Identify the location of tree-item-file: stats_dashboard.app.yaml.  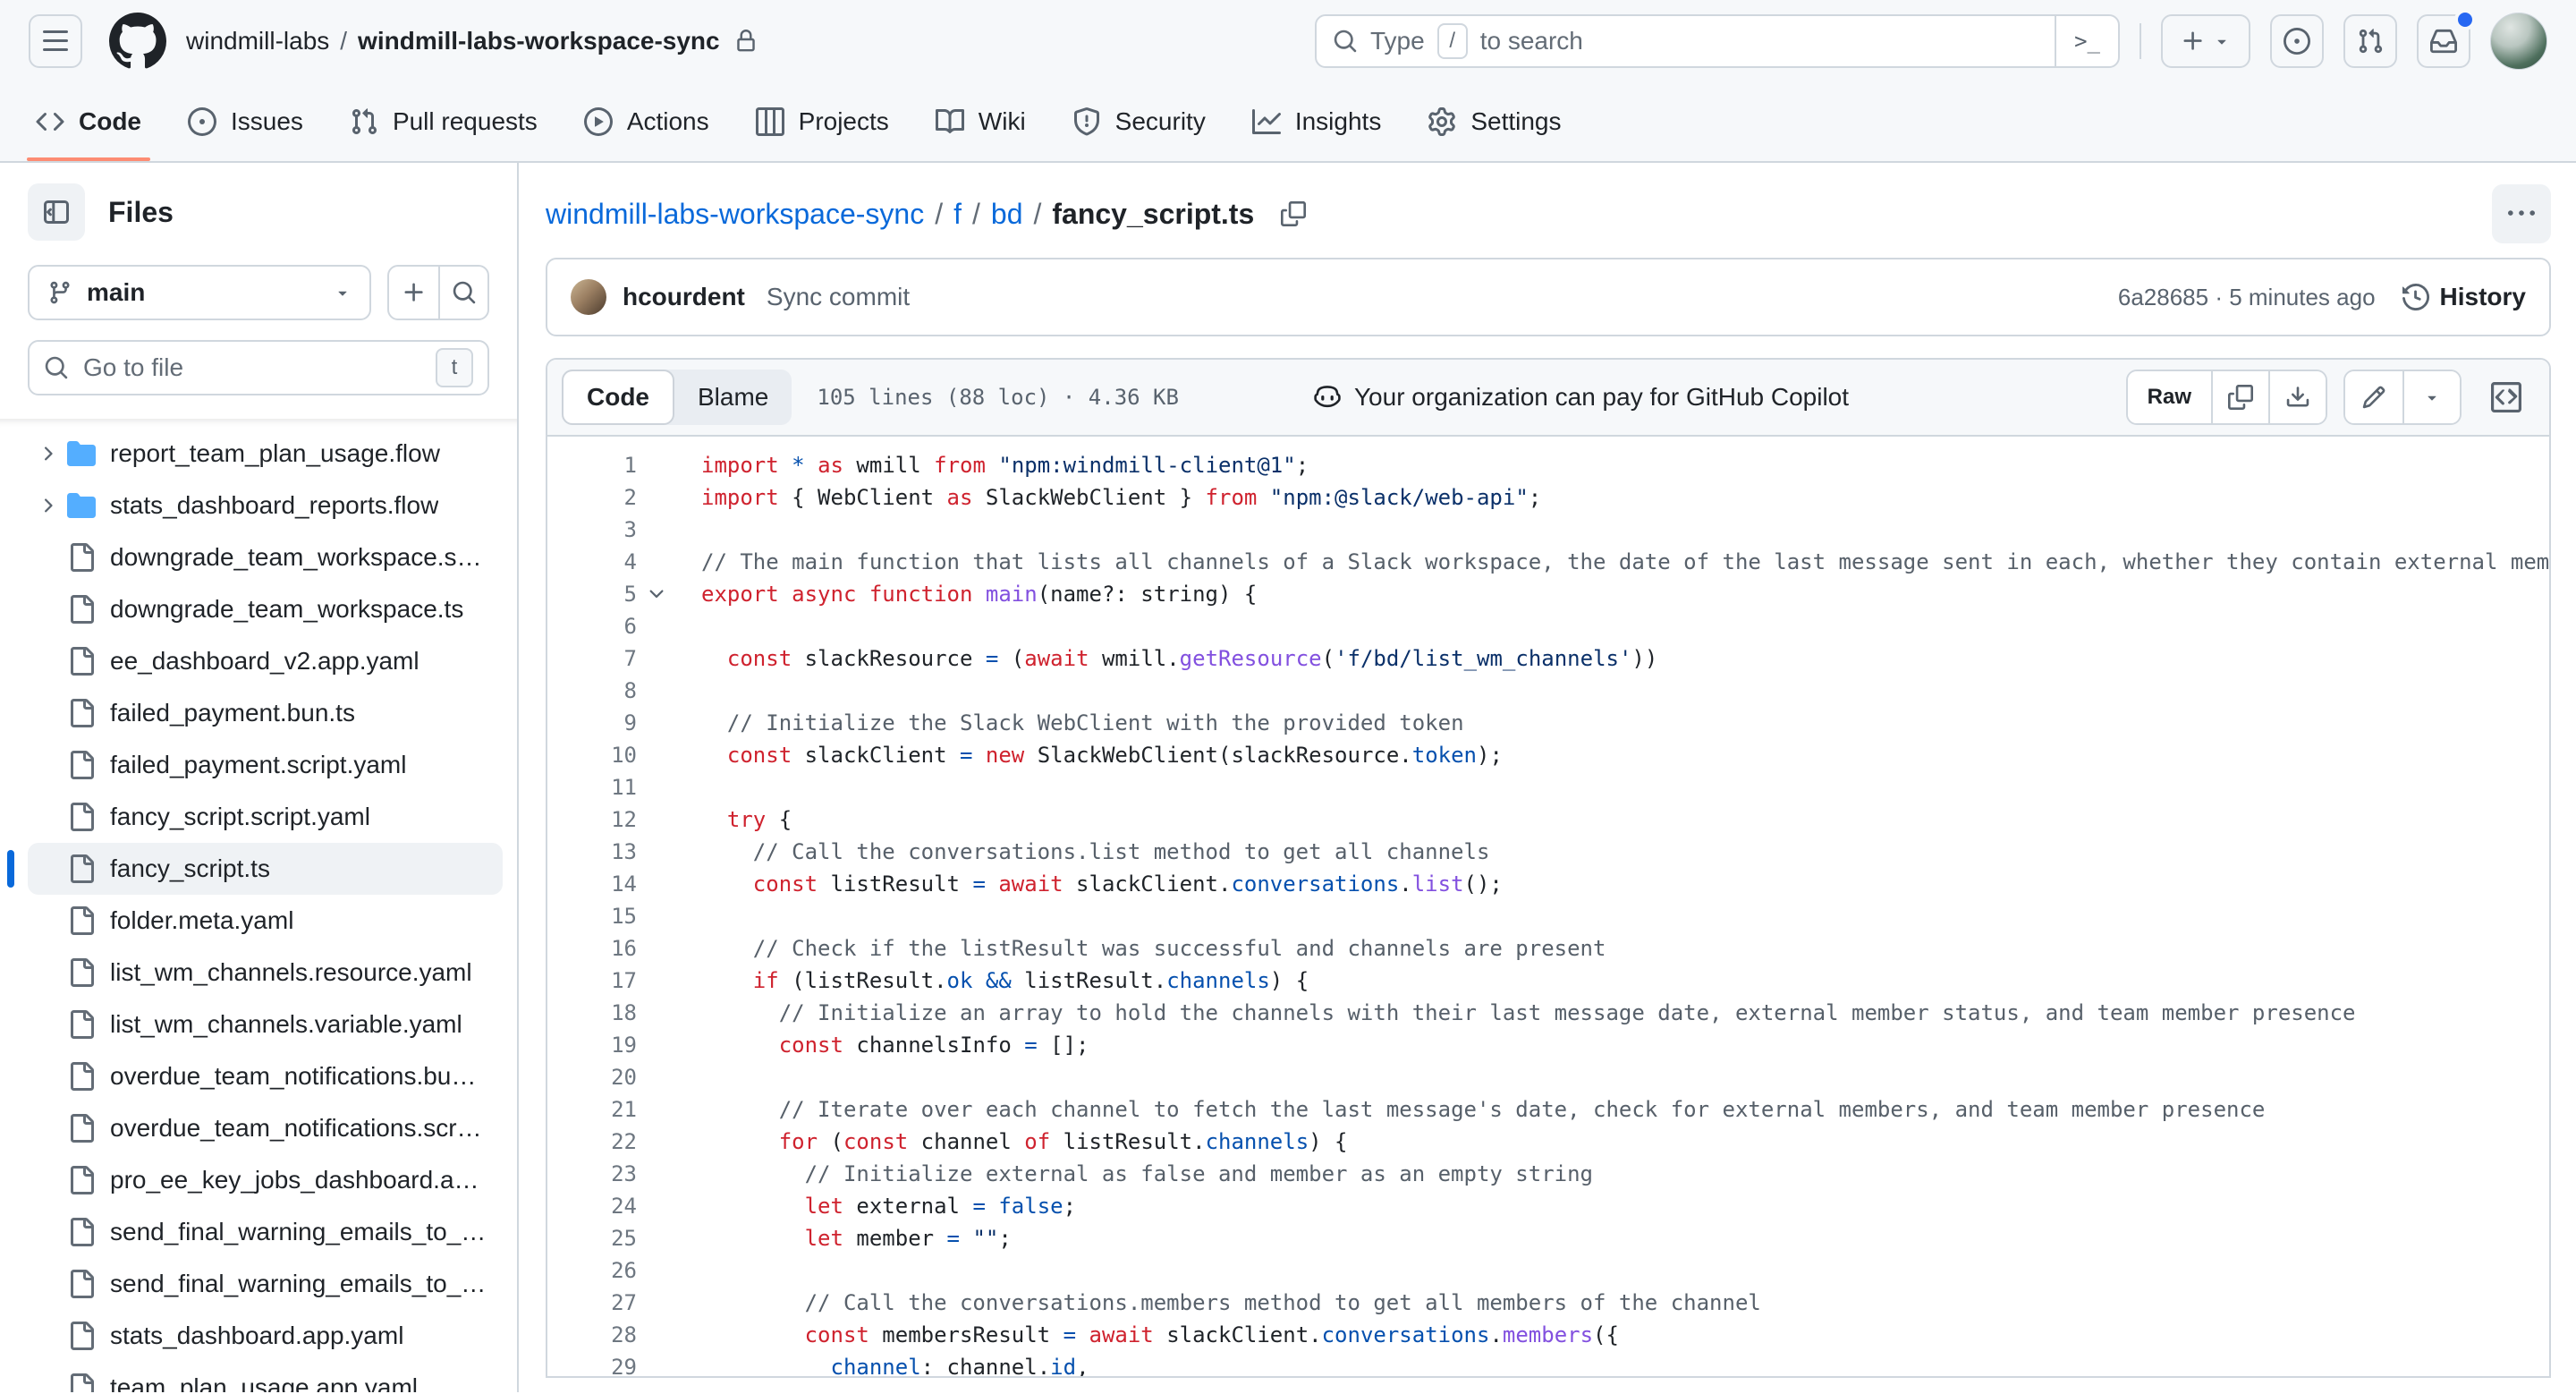
(265, 1336).